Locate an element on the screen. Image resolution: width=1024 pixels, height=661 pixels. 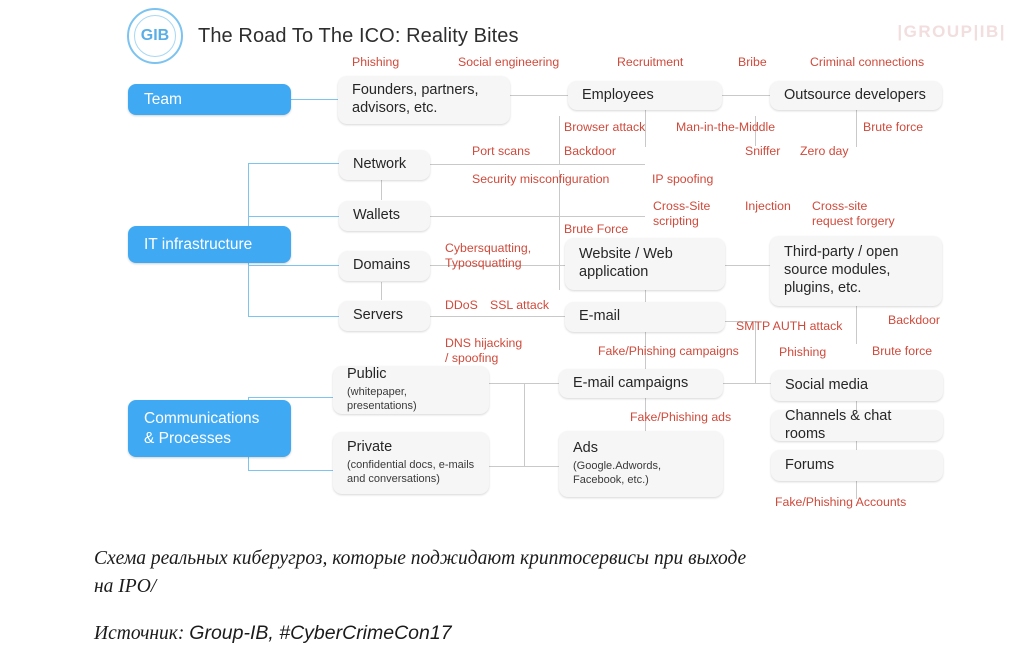
connector-website-thirdparty is located at coordinates (747, 265).